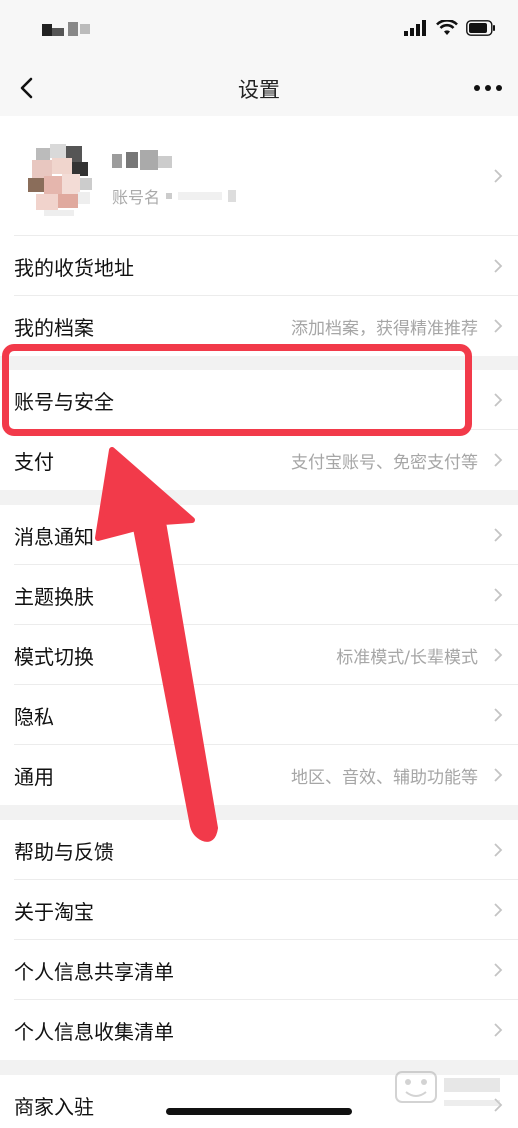  What do you see at coordinates (34, 716) in the screenshot?
I see `row-label: 隐私` at bounding box center [34, 716].